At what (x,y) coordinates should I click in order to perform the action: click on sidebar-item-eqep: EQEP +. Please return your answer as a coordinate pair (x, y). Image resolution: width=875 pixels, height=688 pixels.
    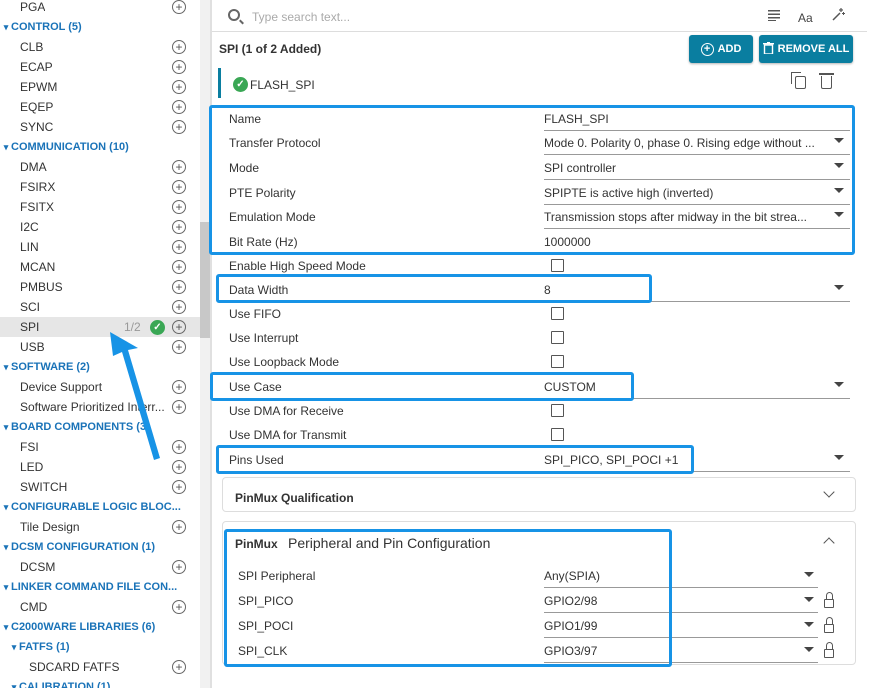
    Looking at the image, I should click on (100, 107).